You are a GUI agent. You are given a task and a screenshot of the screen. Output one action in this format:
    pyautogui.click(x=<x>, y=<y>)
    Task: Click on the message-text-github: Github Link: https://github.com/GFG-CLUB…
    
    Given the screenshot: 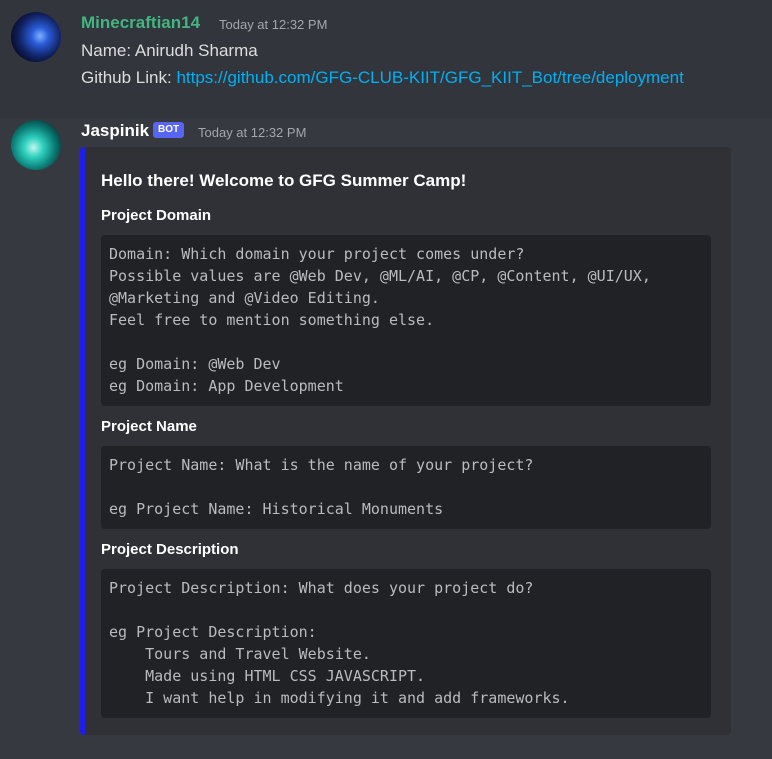 What is the action you would take?
    pyautogui.click(x=382, y=78)
    